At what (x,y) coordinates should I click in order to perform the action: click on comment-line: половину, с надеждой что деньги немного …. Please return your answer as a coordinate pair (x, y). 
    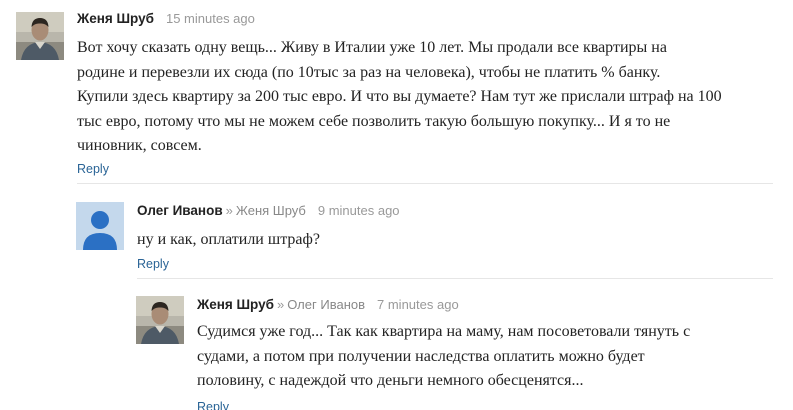
    Looking at the image, I should click on (390, 381).